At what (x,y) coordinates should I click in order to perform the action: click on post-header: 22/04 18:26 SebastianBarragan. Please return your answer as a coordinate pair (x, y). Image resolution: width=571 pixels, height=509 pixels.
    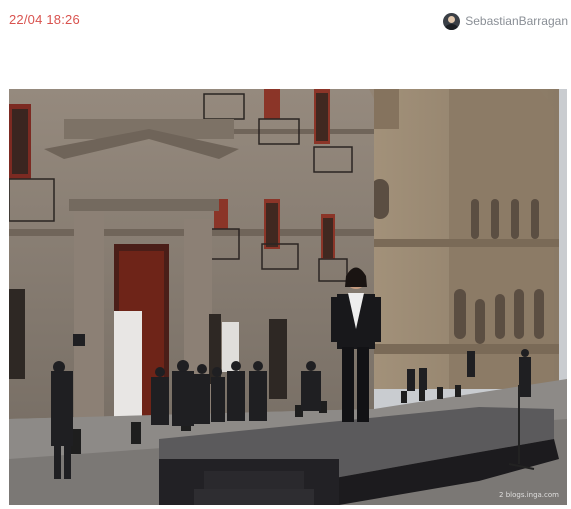
    Looking at the image, I should click on (285, 20).